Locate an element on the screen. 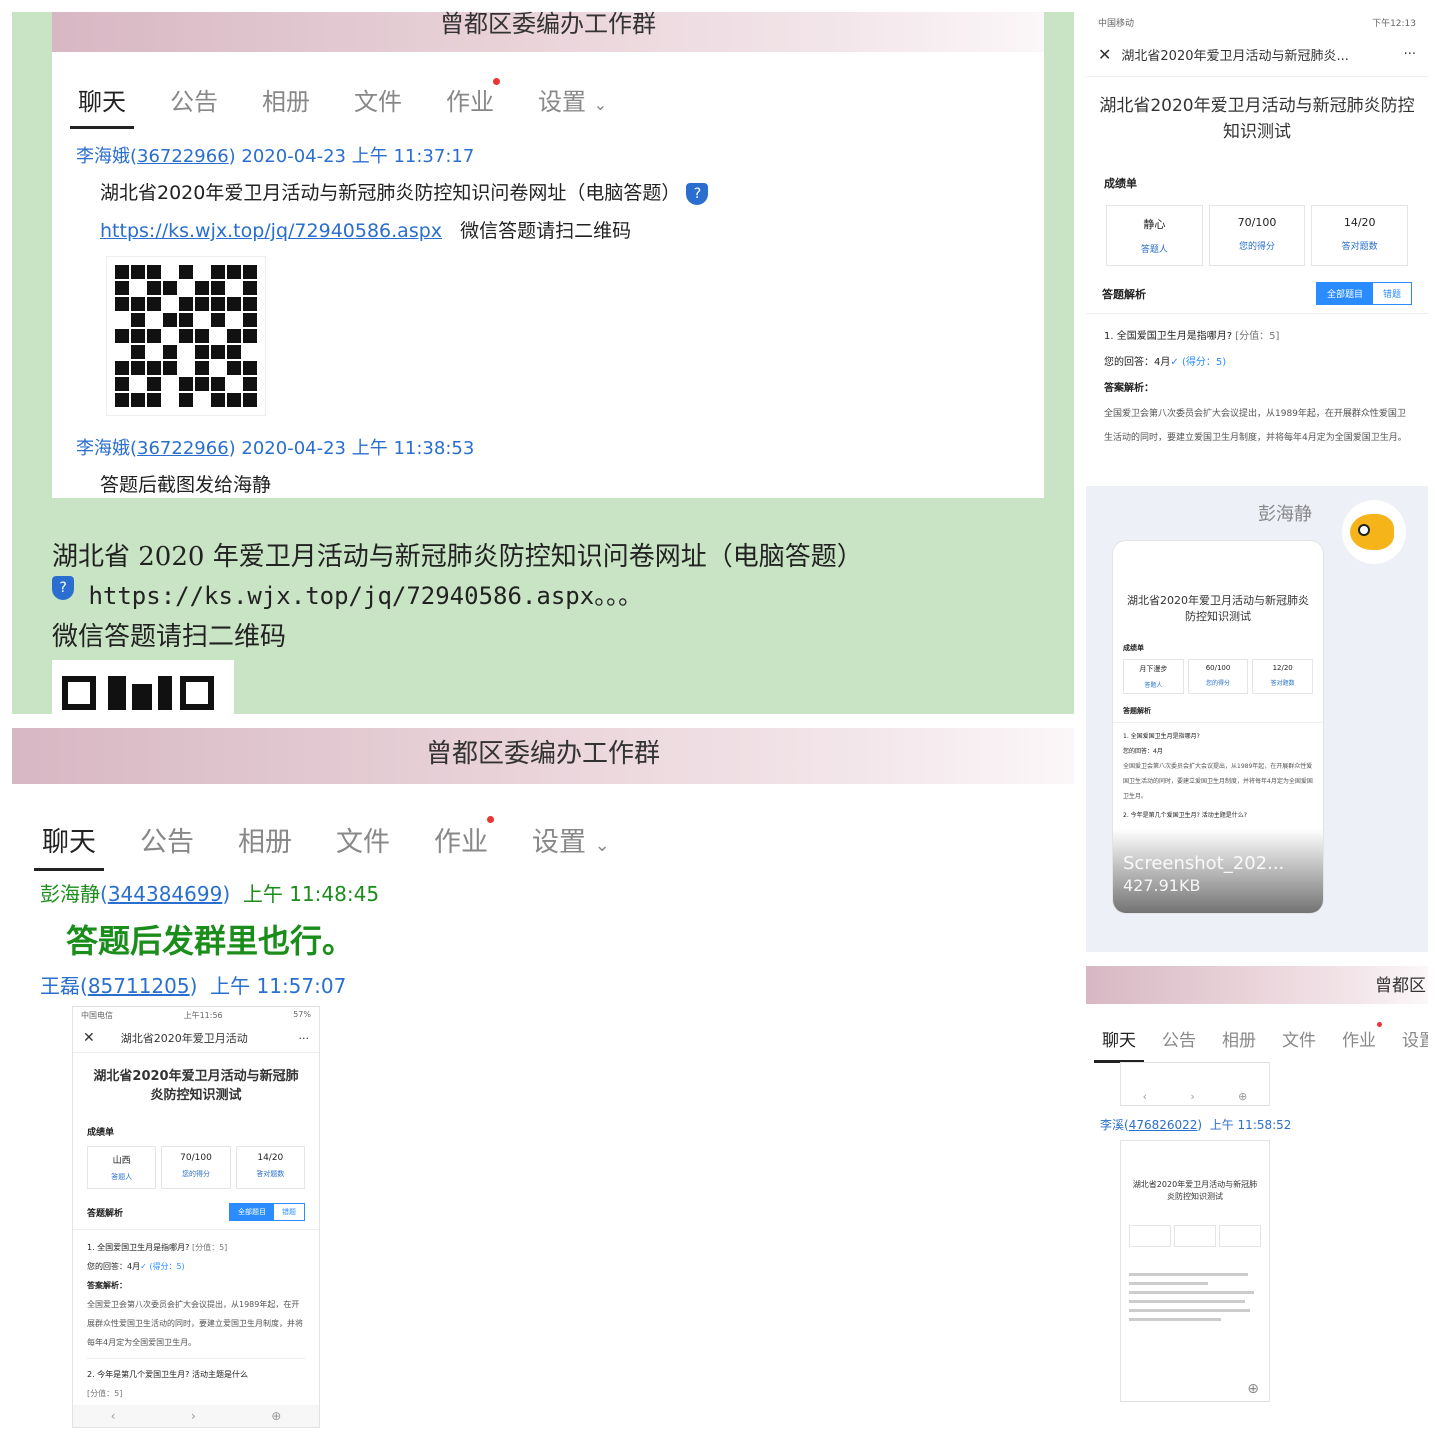 Image resolution: width=1440 pixels, height=1440 pixels. sender-id: 476826022 is located at coordinates (1163, 1125).